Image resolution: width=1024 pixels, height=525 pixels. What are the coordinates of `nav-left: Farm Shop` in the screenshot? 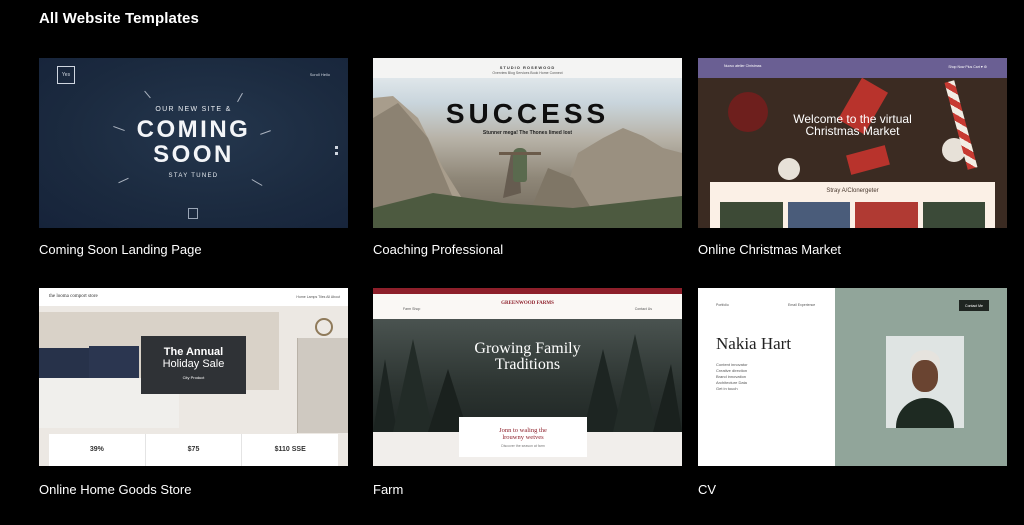 It's located at (412, 309).